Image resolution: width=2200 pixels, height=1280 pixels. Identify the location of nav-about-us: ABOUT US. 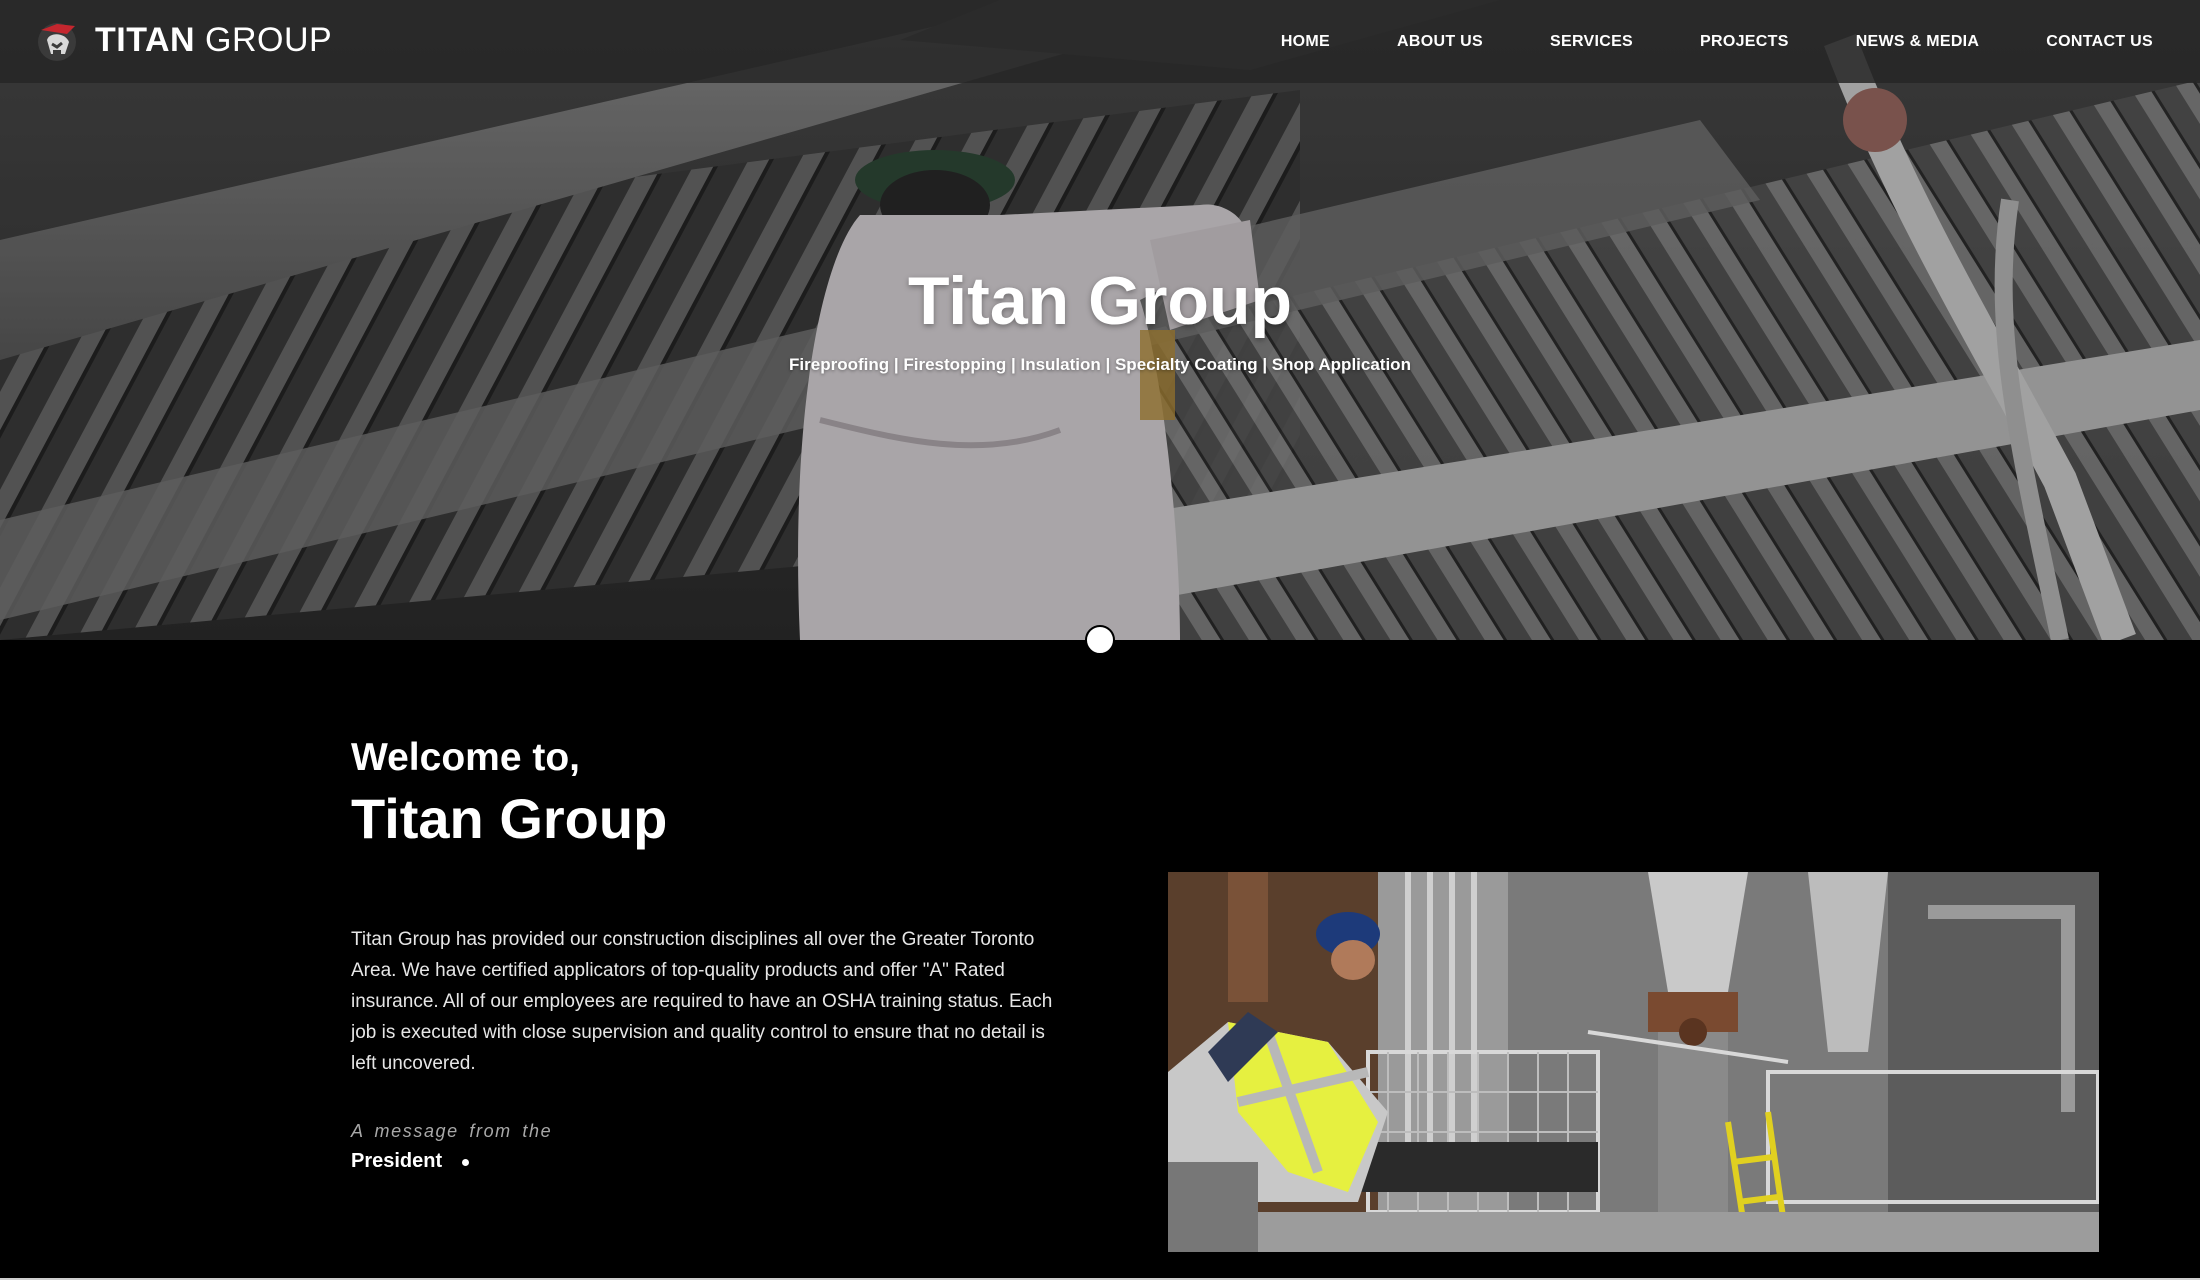
(1440, 42).